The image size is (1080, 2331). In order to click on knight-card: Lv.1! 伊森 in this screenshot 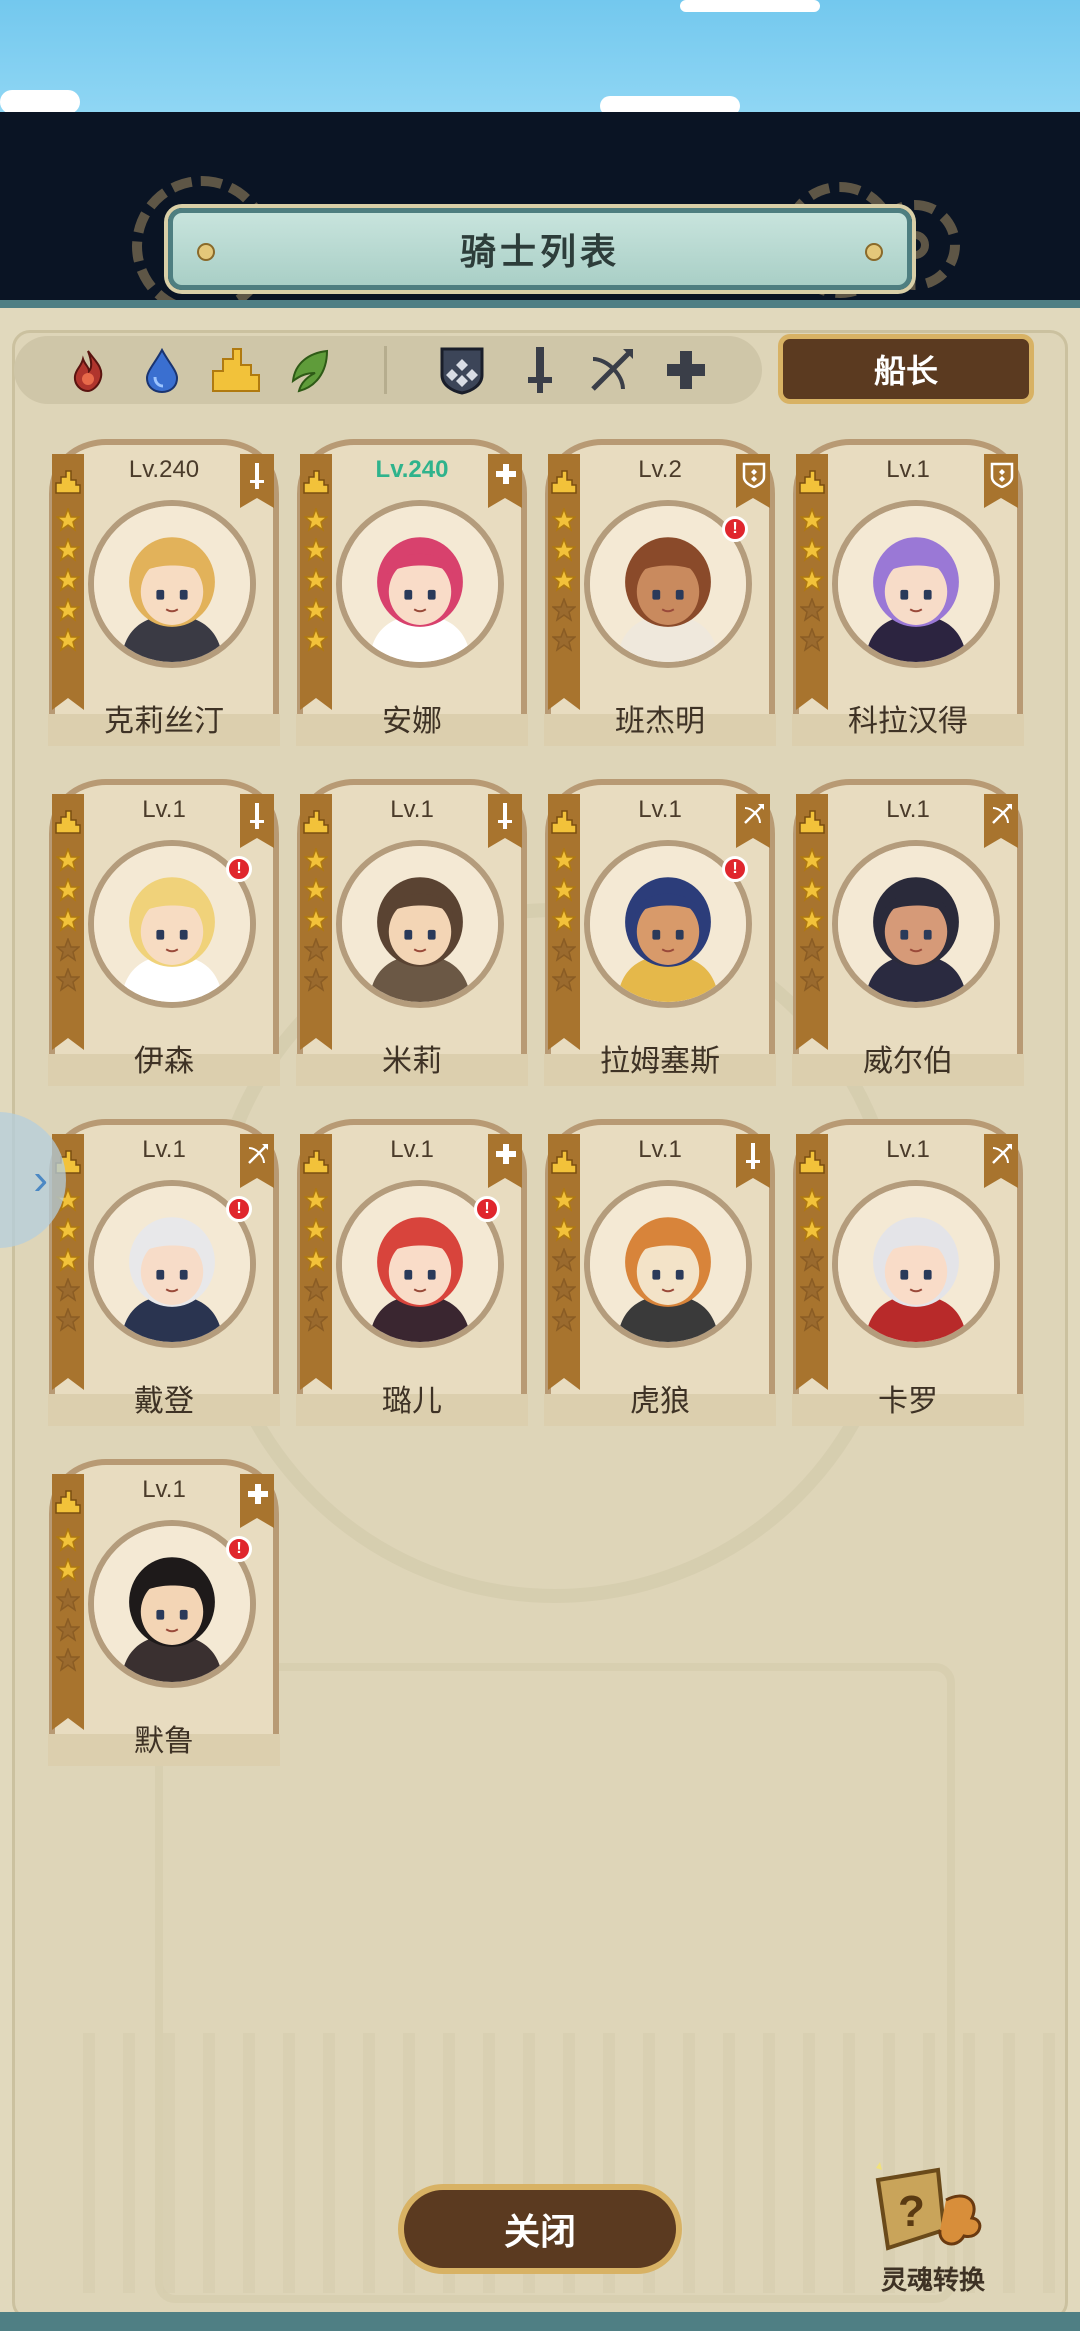, I will do `click(164, 930)`.